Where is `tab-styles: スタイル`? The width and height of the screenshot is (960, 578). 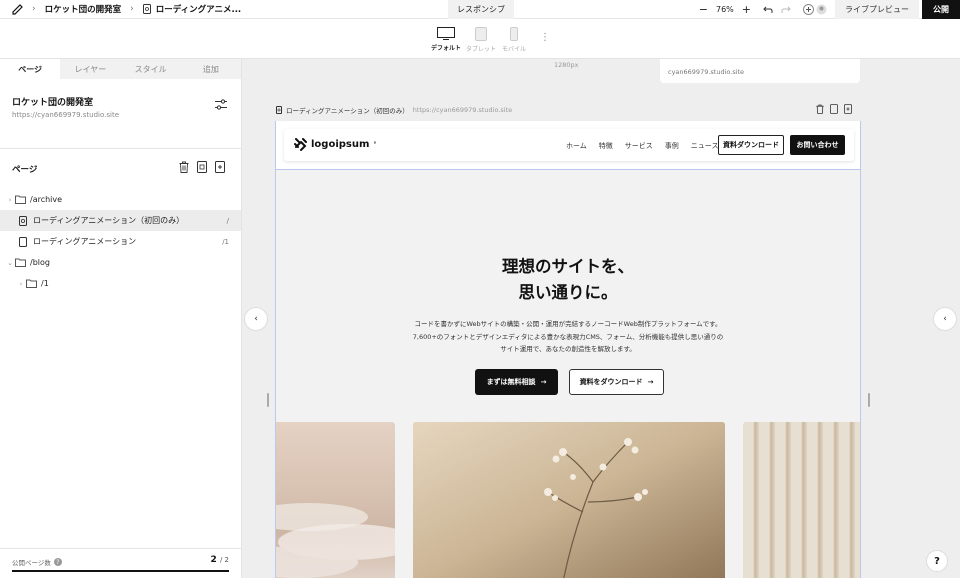 tab-styles: スタイル is located at coordinates (151, 69).